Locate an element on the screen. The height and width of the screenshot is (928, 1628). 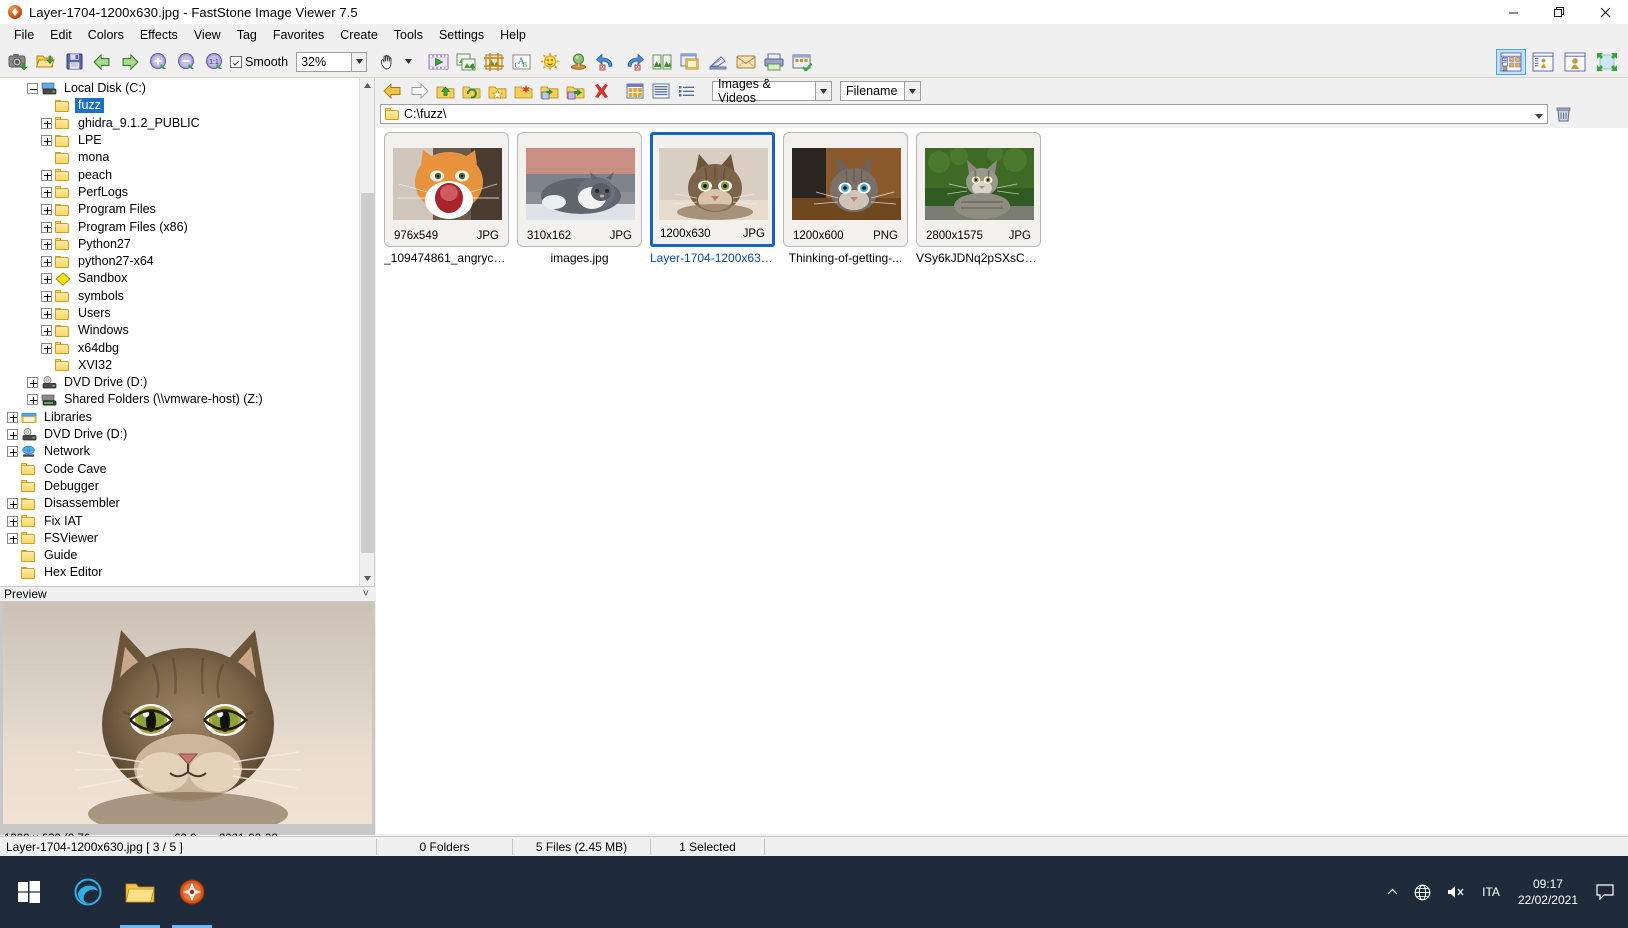
file-filter-combo: Images & Videos is located at coordinates (772, 91).